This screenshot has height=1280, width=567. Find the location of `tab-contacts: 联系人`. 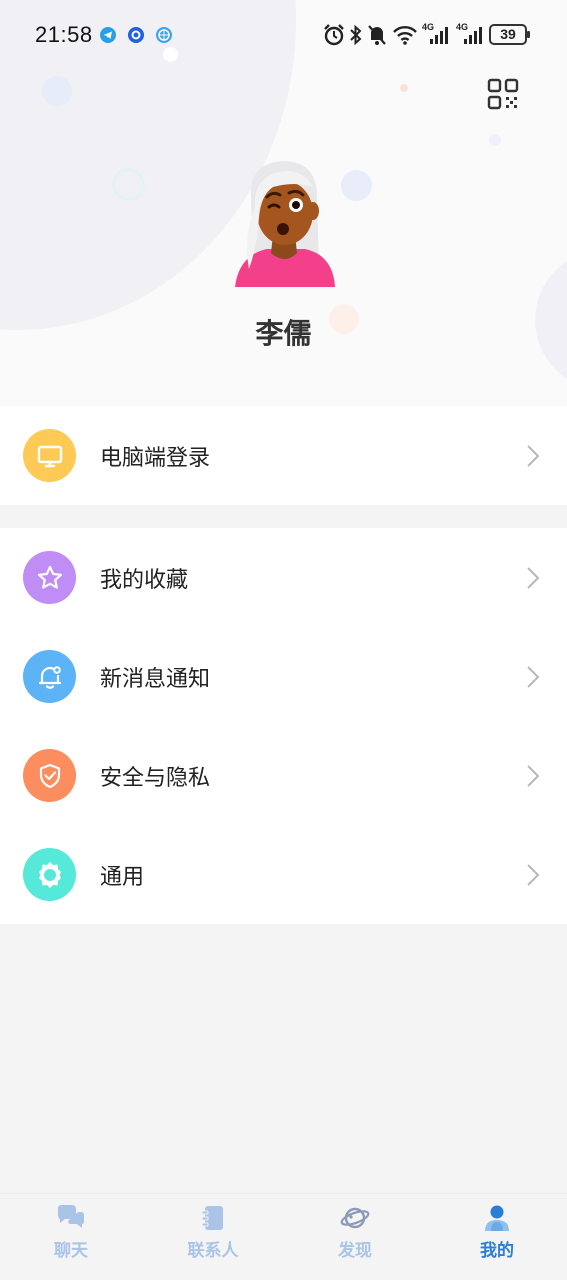

tab-contacts: 联系人 is located at coordinates (213, 1237).